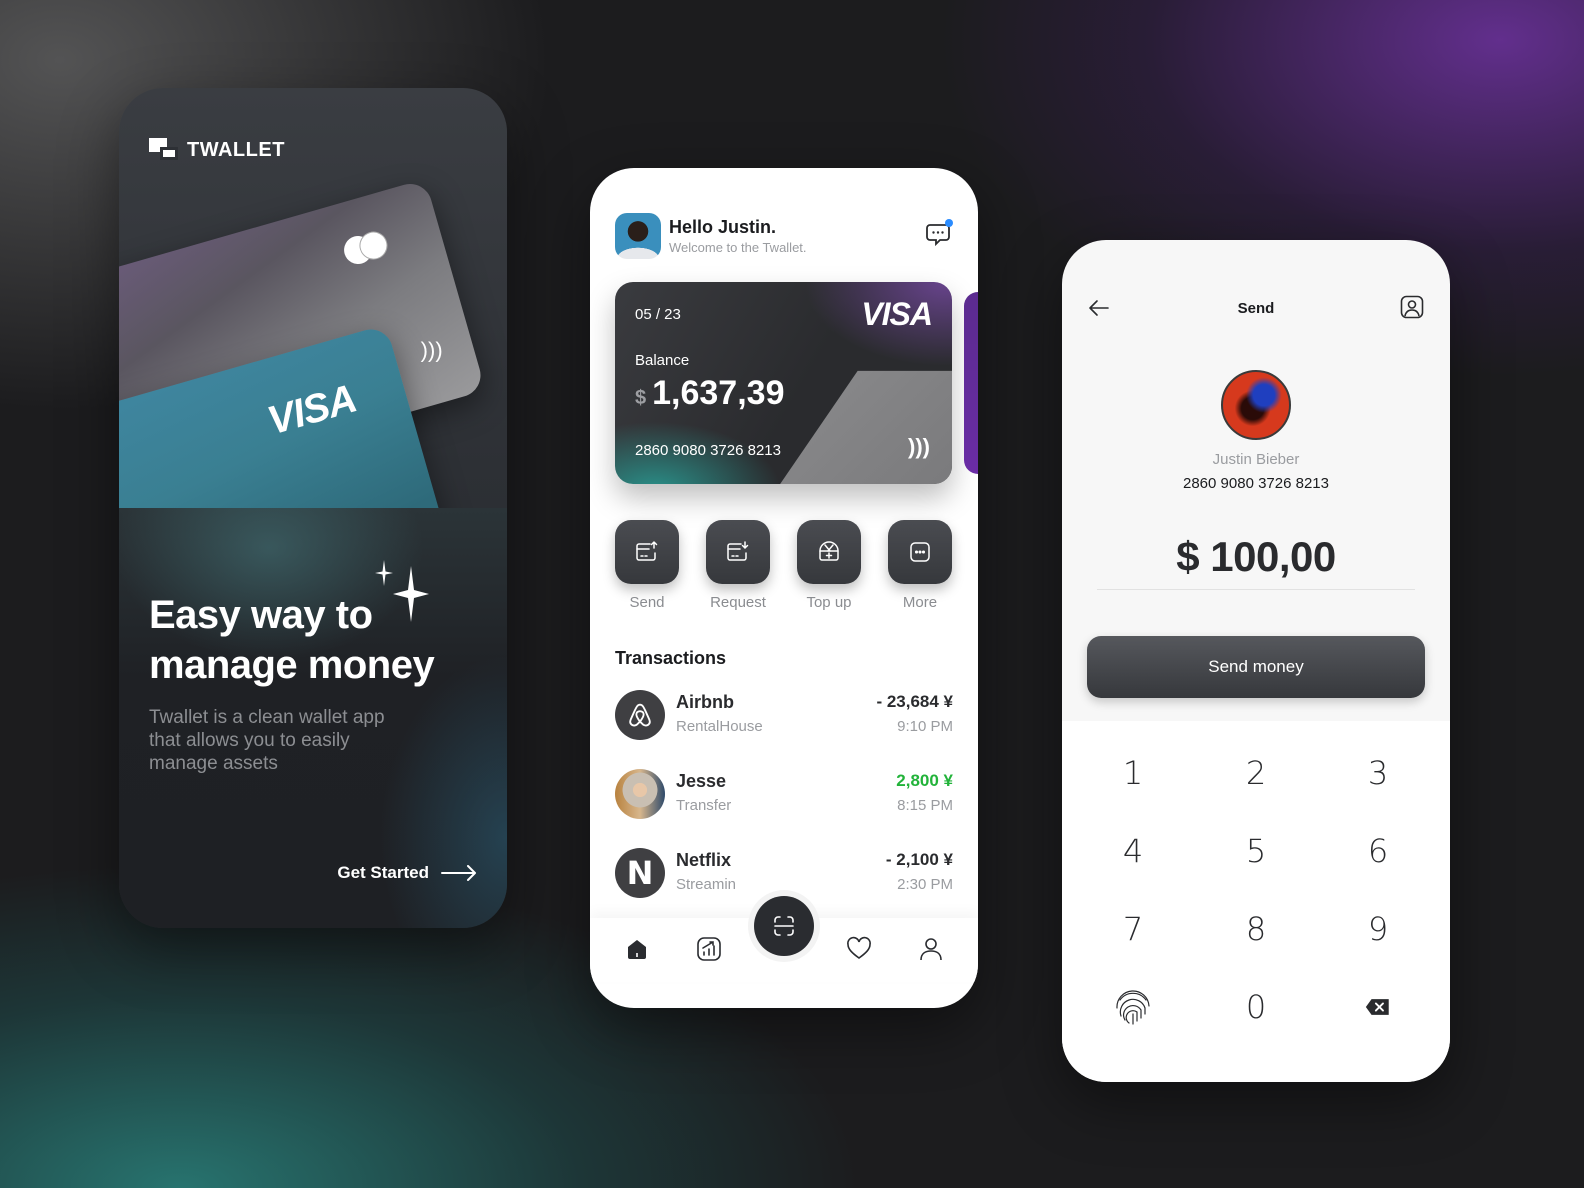  Describe the element at coordinates (1378, 851) in the screenshot. I see `key-6: 6` at that location.